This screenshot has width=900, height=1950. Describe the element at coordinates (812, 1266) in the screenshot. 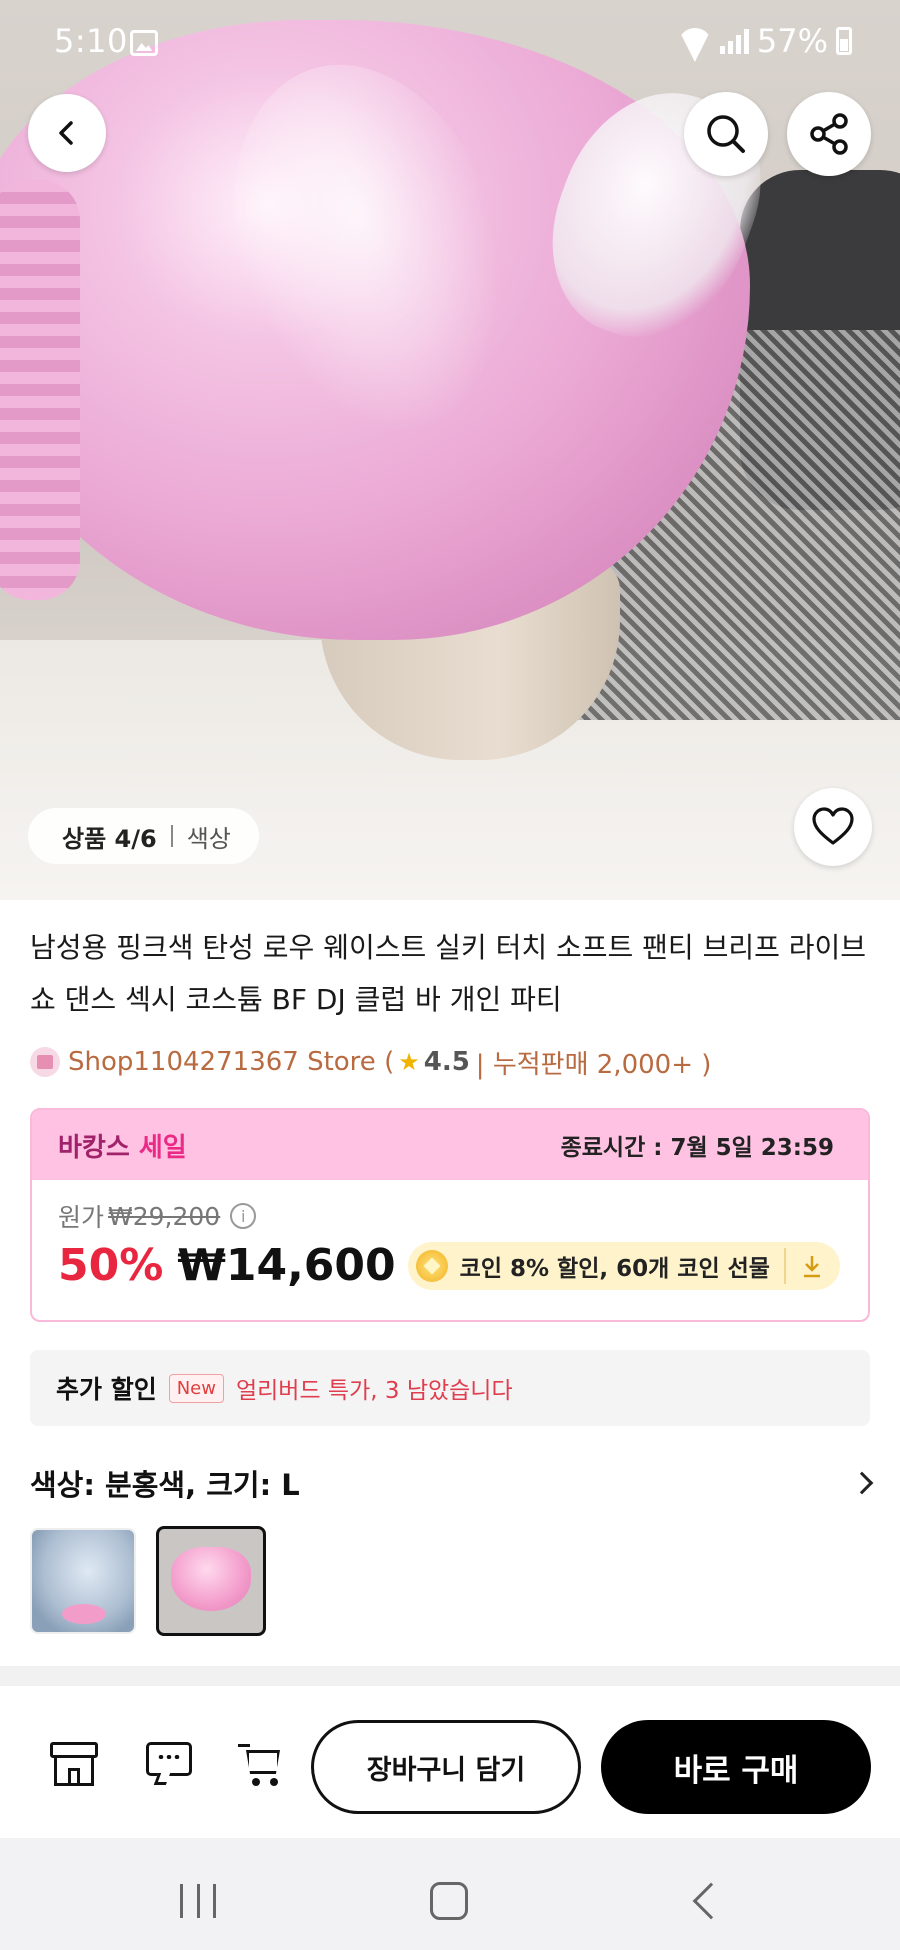

I see `download-icon` at that location.